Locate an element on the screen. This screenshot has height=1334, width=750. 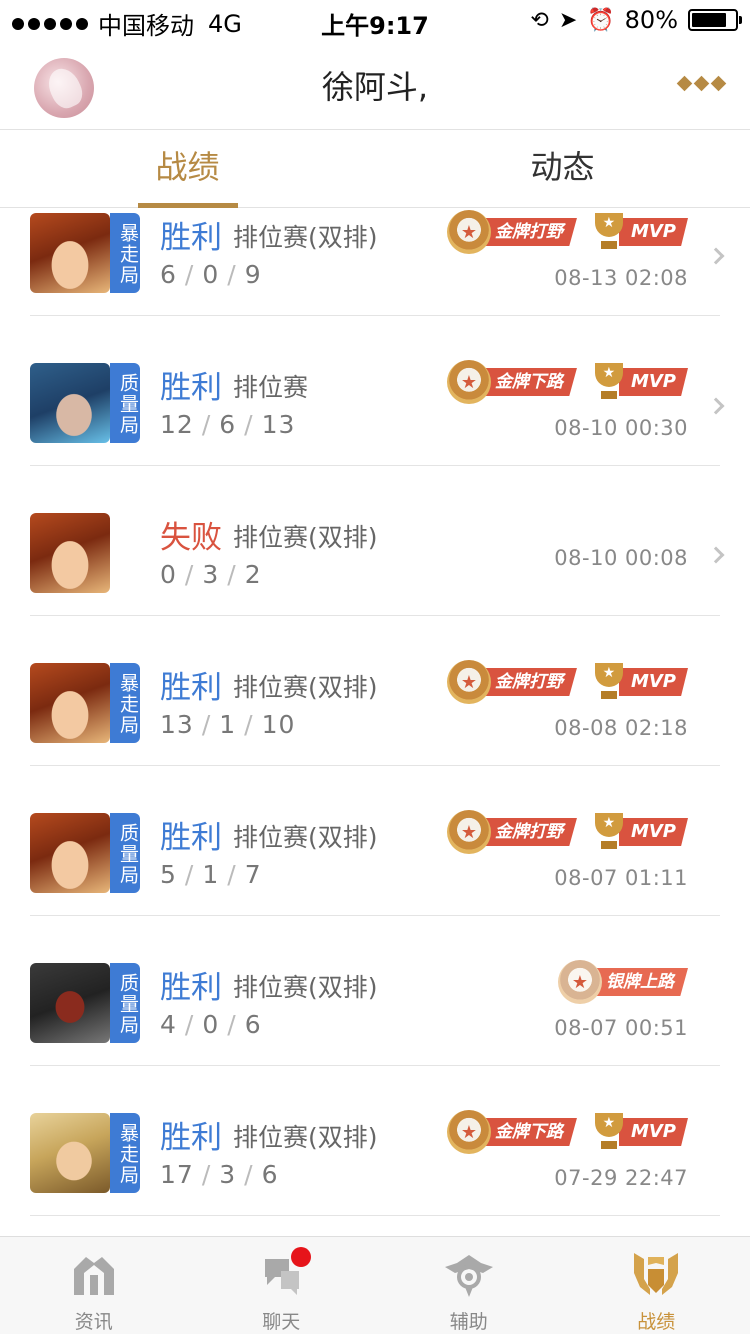
kda-stats: 17/3/6 is located at coordinates (219, 1174).